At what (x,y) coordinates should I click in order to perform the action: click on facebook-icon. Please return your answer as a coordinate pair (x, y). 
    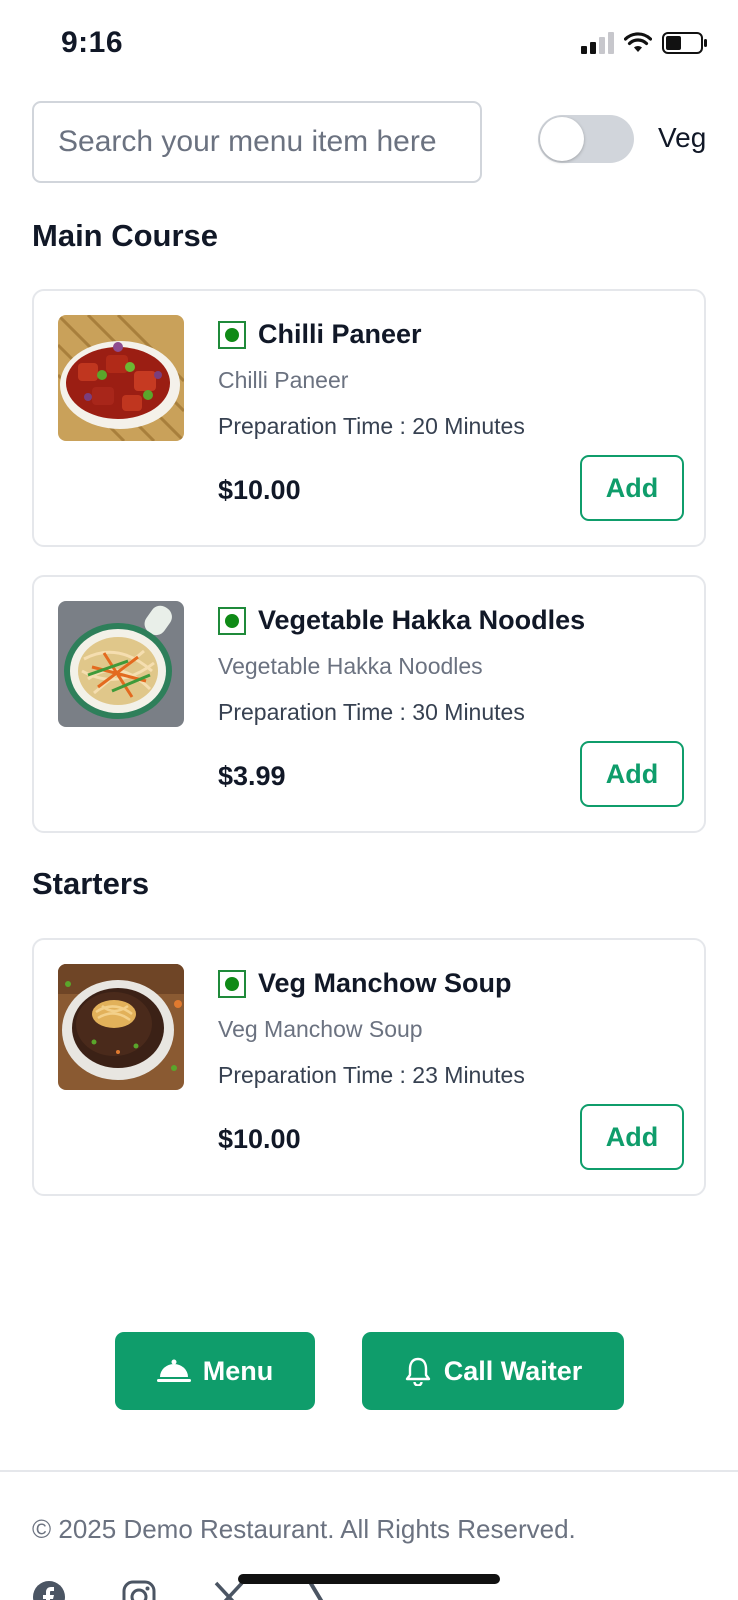
    Looking at the image, I should click on (49, 1590).